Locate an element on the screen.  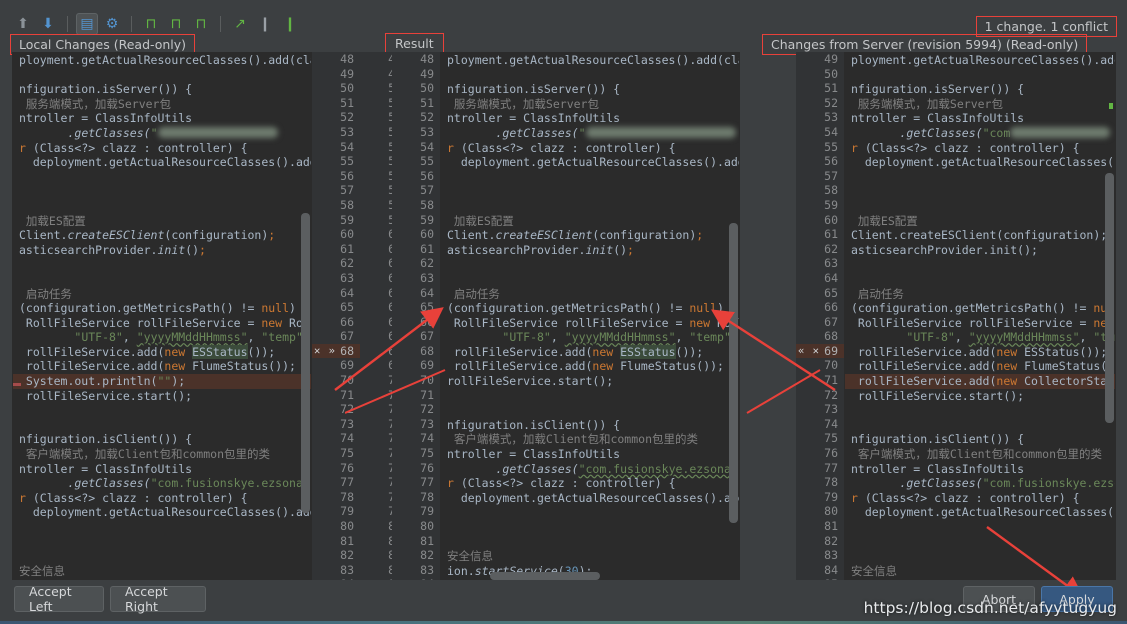
code-line: 安全信息 is located at coordinates (874, 570).